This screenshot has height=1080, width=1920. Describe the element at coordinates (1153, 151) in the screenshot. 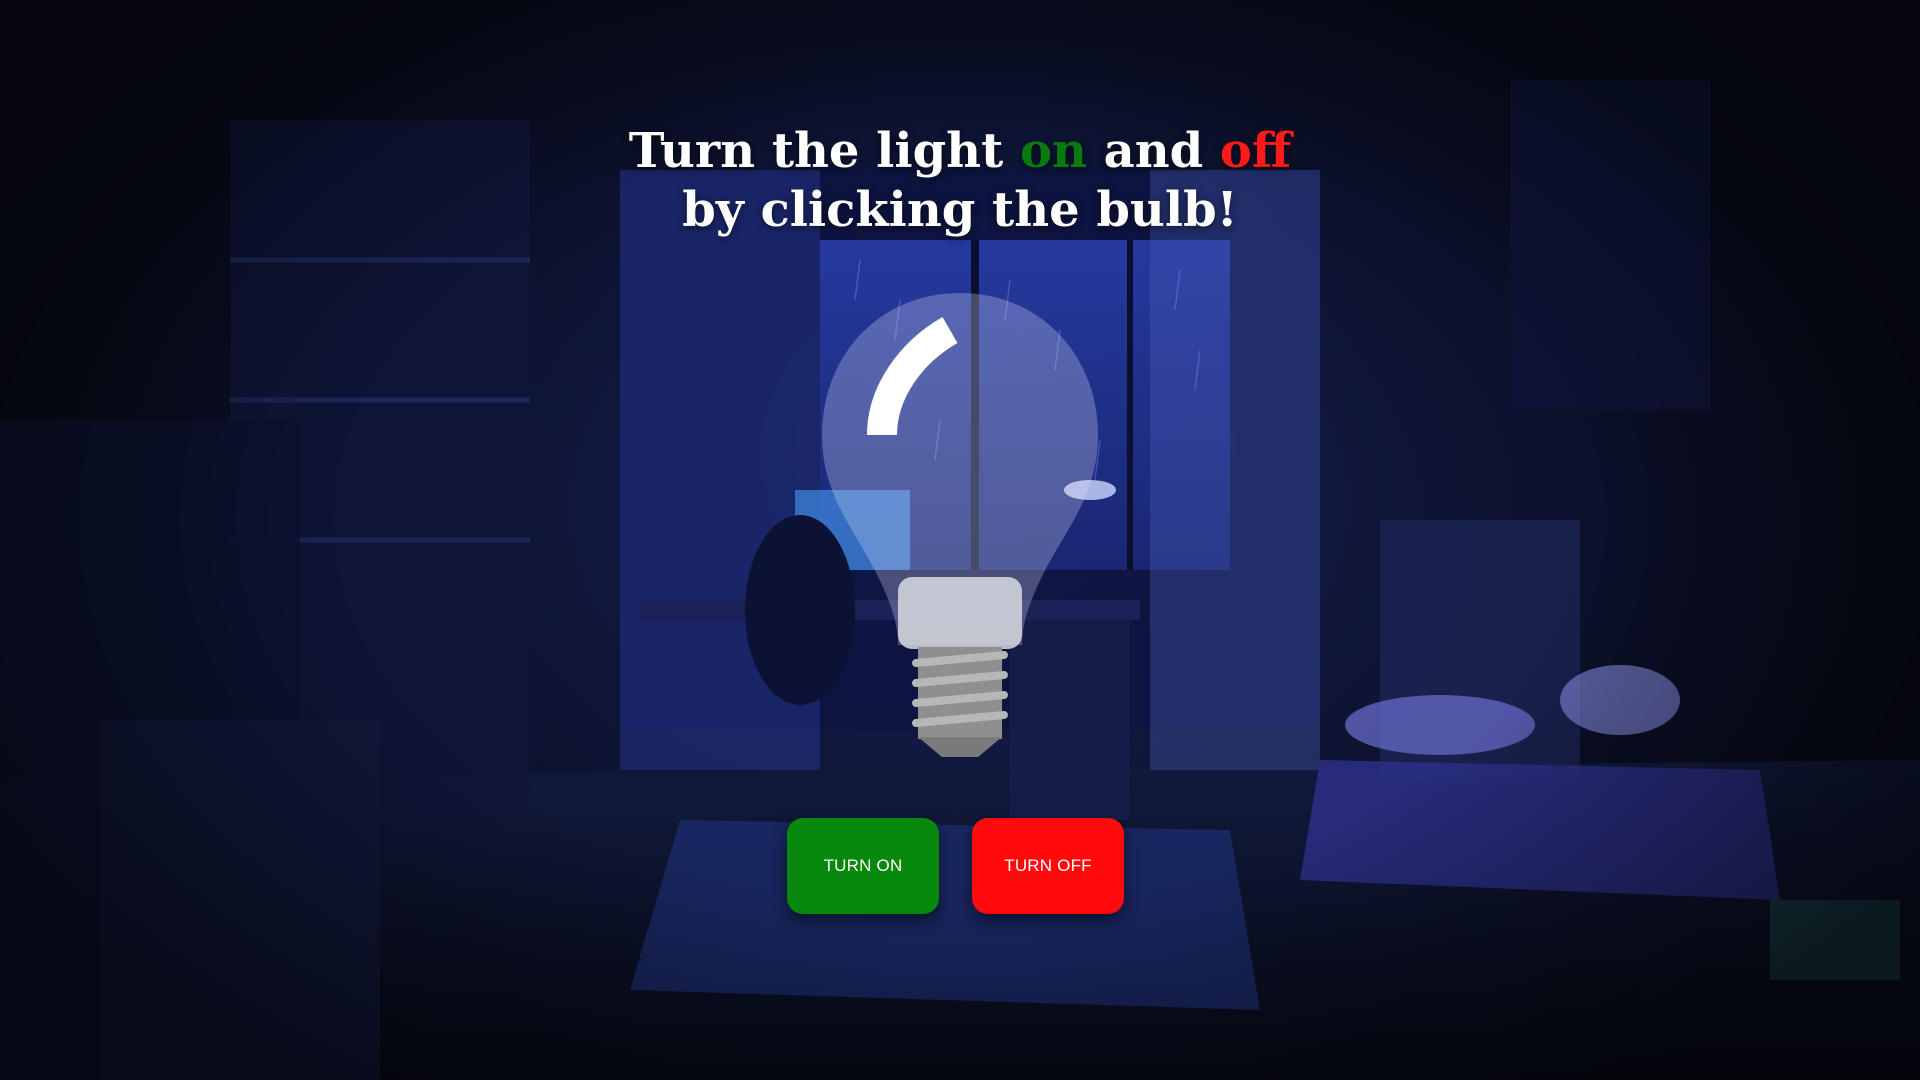

I see `headline-connector: and` at that location.